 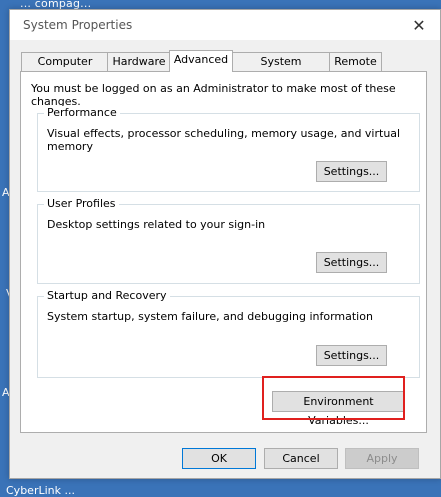 What do you see at coordinates (382, 458) in the screenshot?
I see `apply-button: Apply` at bounding box center [382, 458].